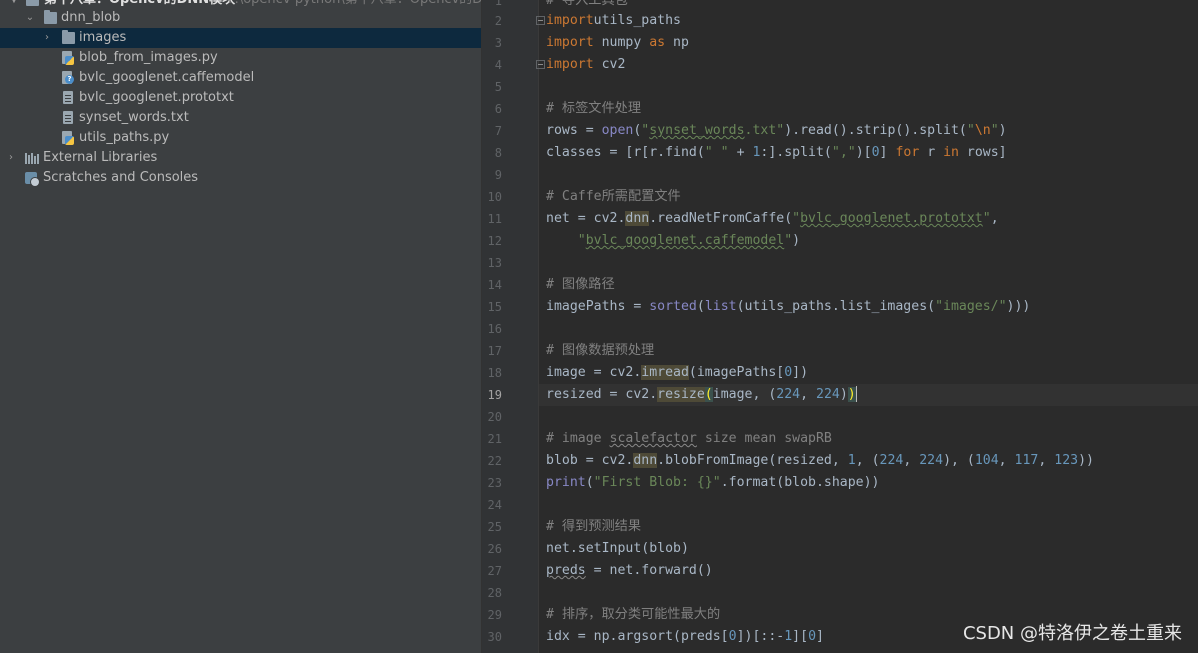 This screenshot has width=1198, height=653. I want to click on python-file-icon, so click(68, 58).